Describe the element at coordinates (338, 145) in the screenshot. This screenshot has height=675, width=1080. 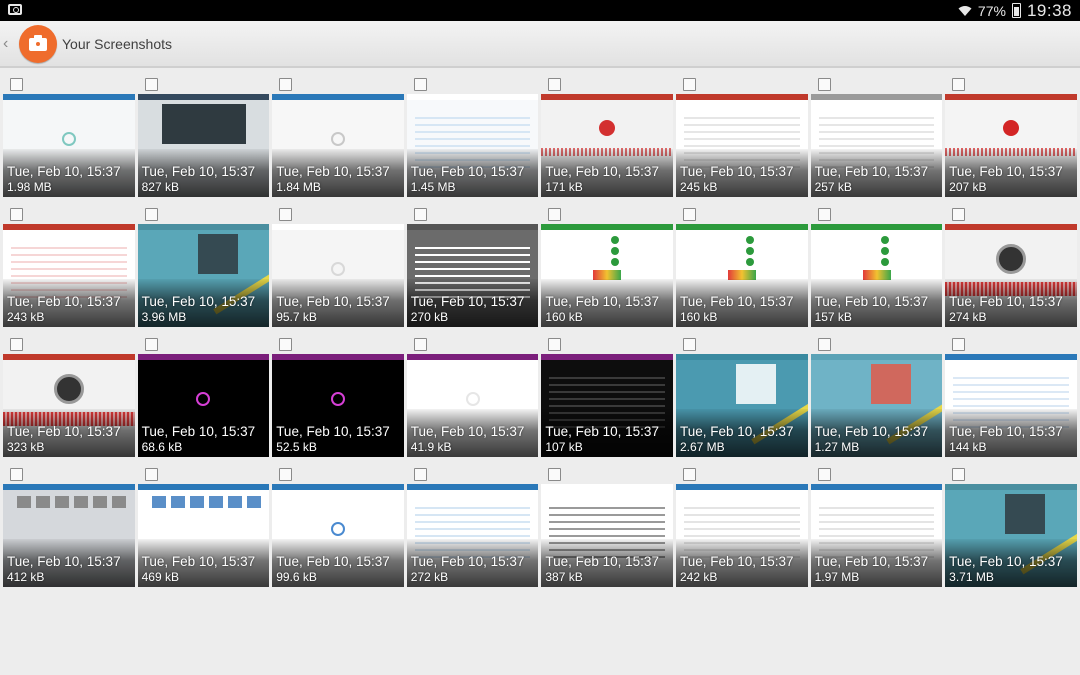
I see `screenshot-thumbnail: Tue, Feb 10, 15:37 1.84 MB` at that location.